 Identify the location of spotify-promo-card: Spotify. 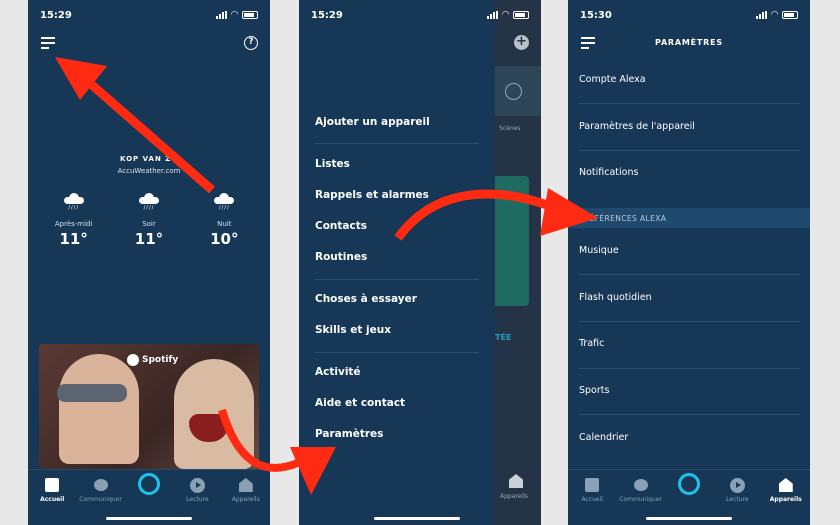
(149, 406).